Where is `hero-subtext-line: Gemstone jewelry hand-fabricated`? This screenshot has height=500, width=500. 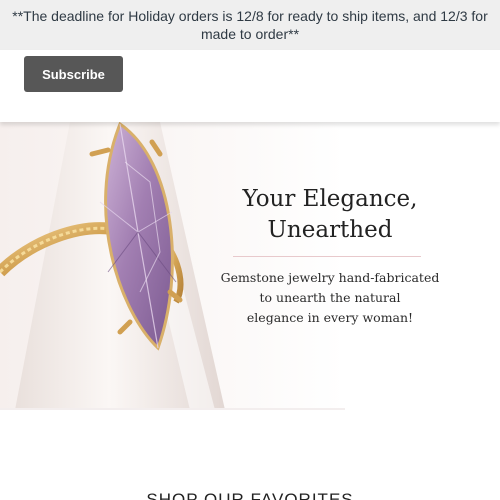 hero-subtext-line: Gemstone jewelry hand-fabricated is located at coordinates (330, 277).